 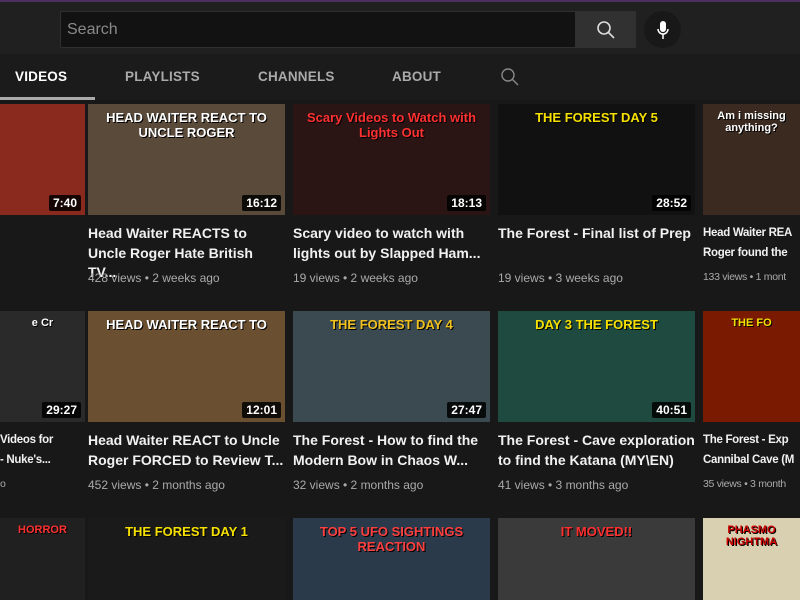 I want to click on video-thumbnail: 7:40, so click(x=42, y=159).